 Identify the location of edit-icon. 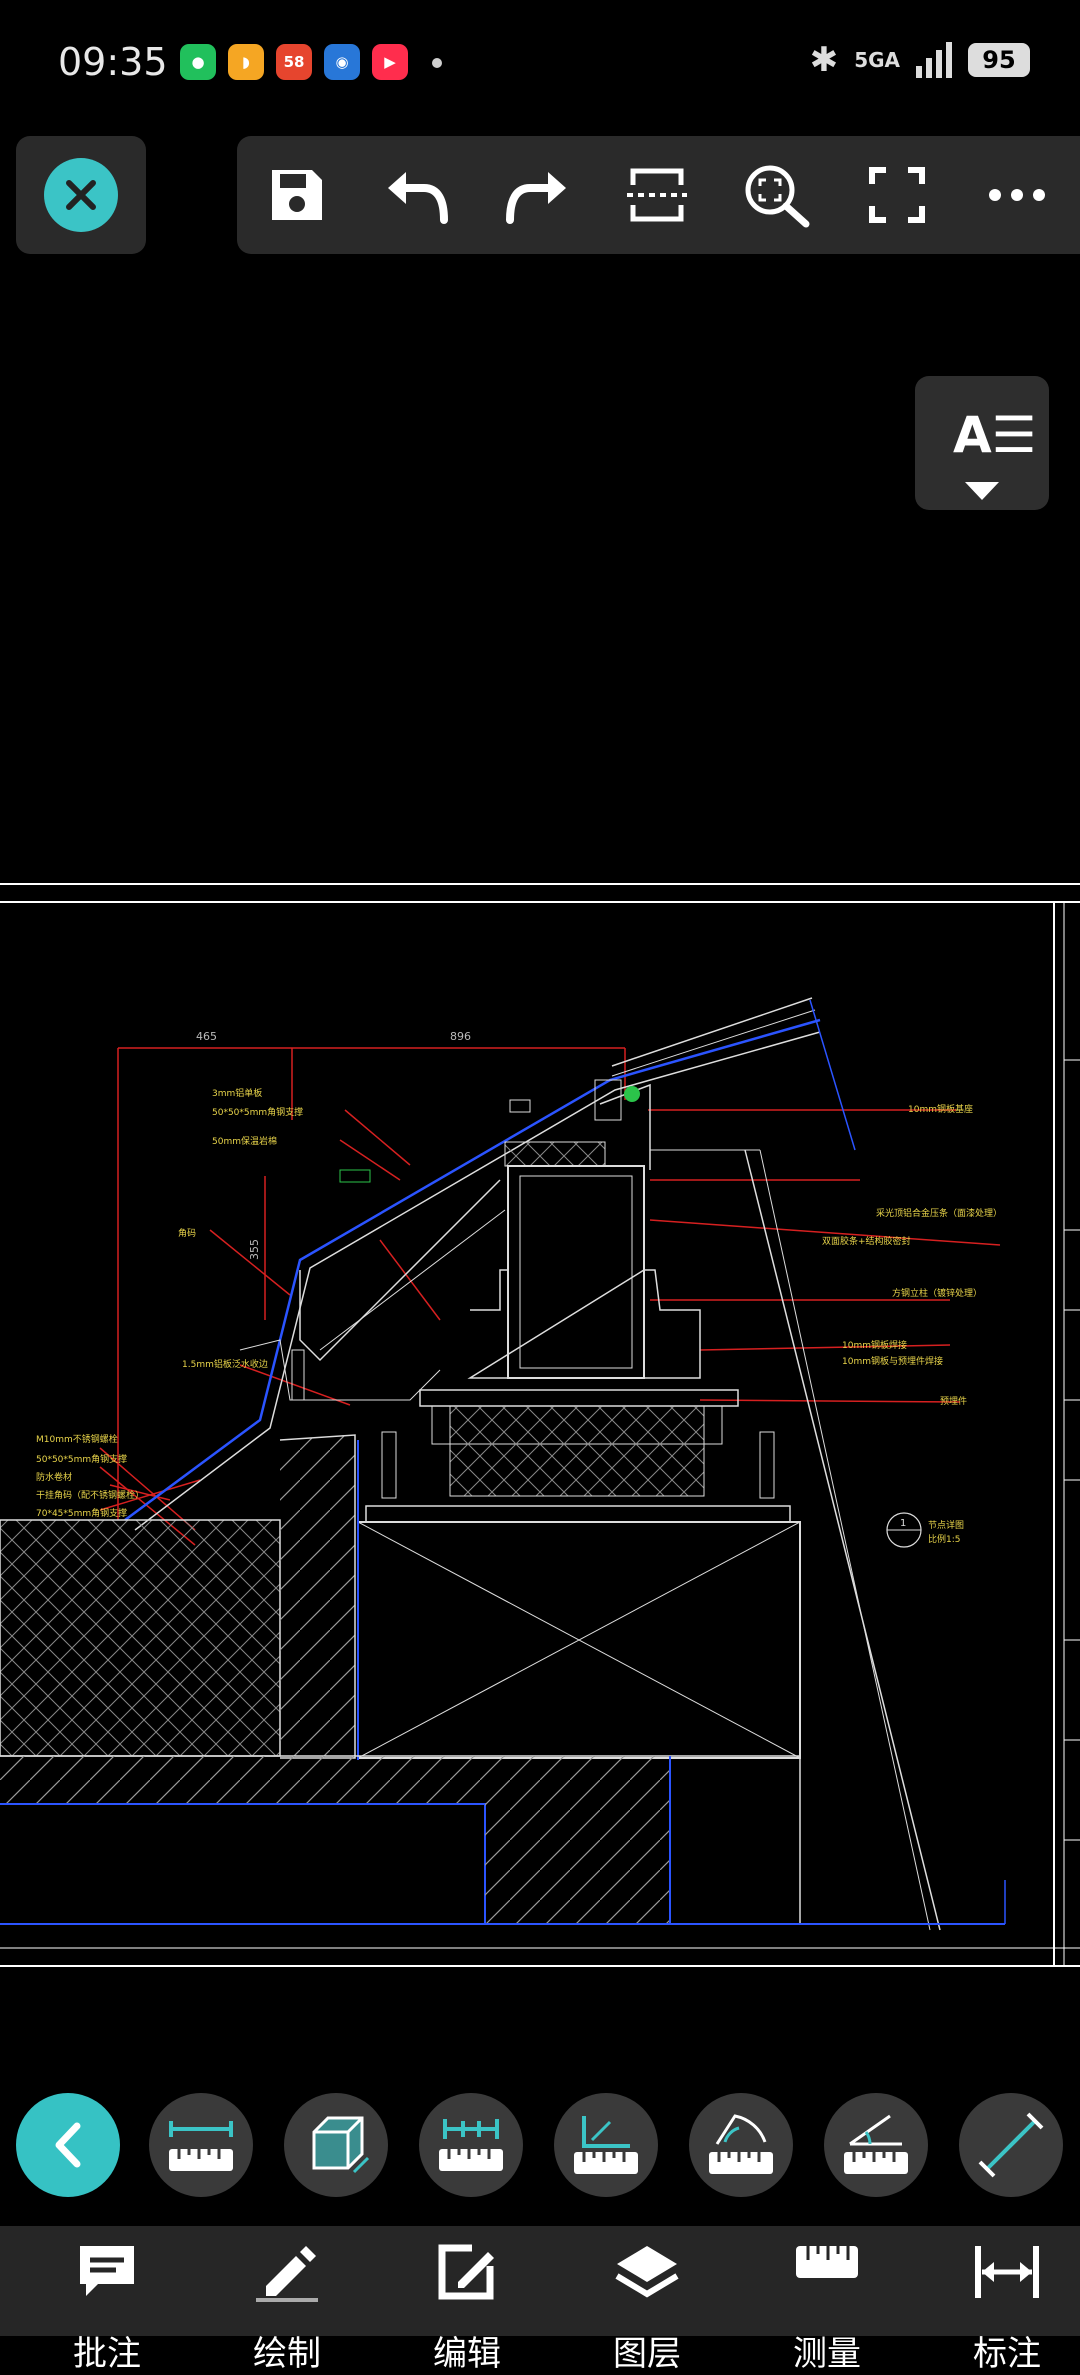
(466, 2272).